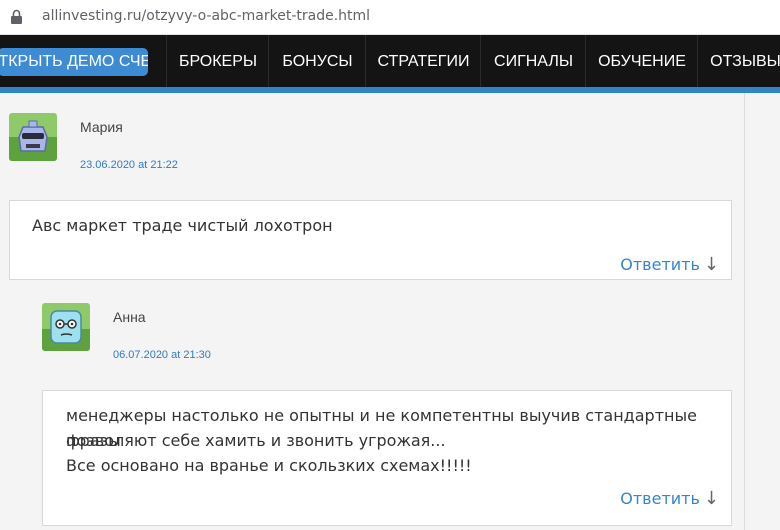  Describe the element at coordinates (162, 355) in the screenshot. I see `comment-date: 06.07.2020 at 21:30` at that location.